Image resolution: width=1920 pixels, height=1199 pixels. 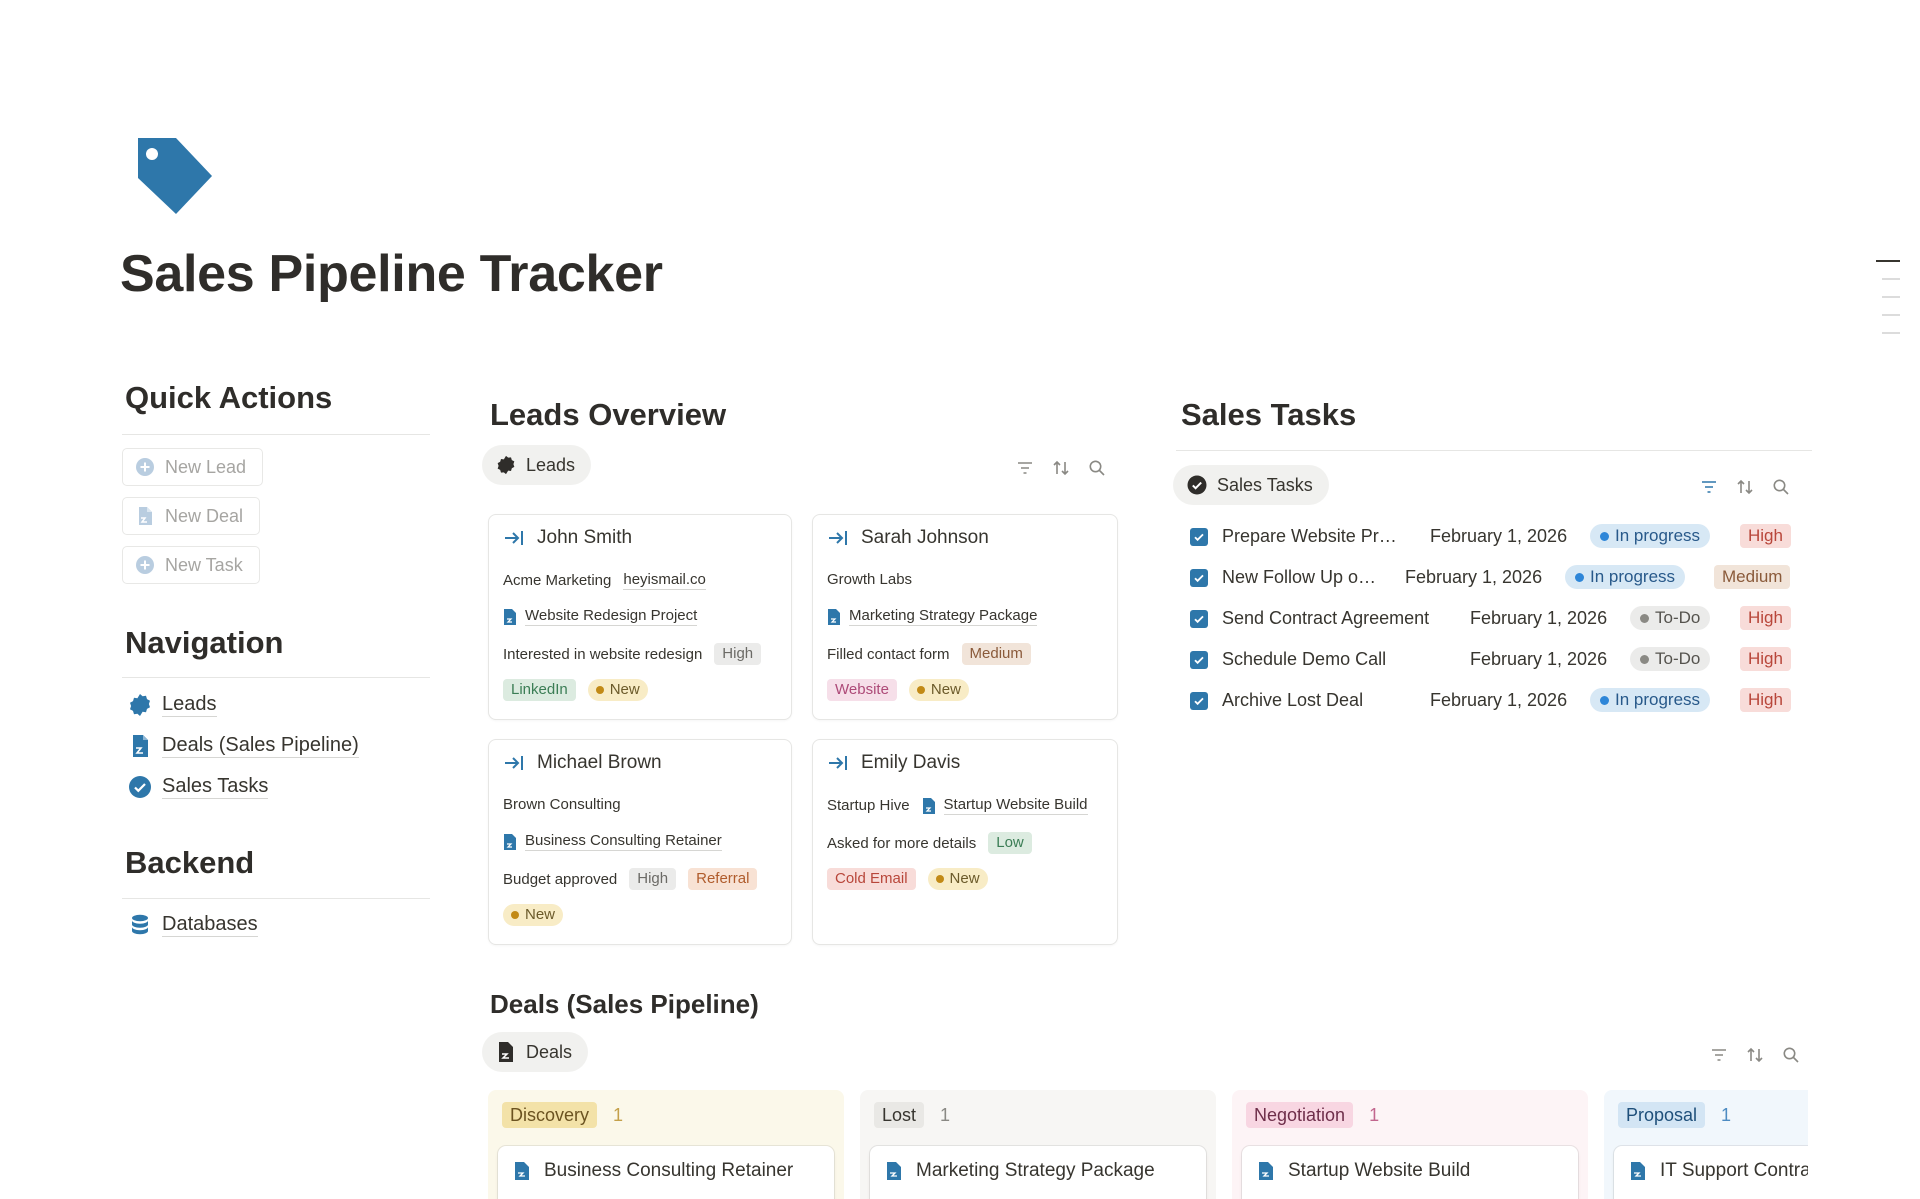 I want to click on page-title: Sales Pipeline Tracker, so click(x=391, y=274).